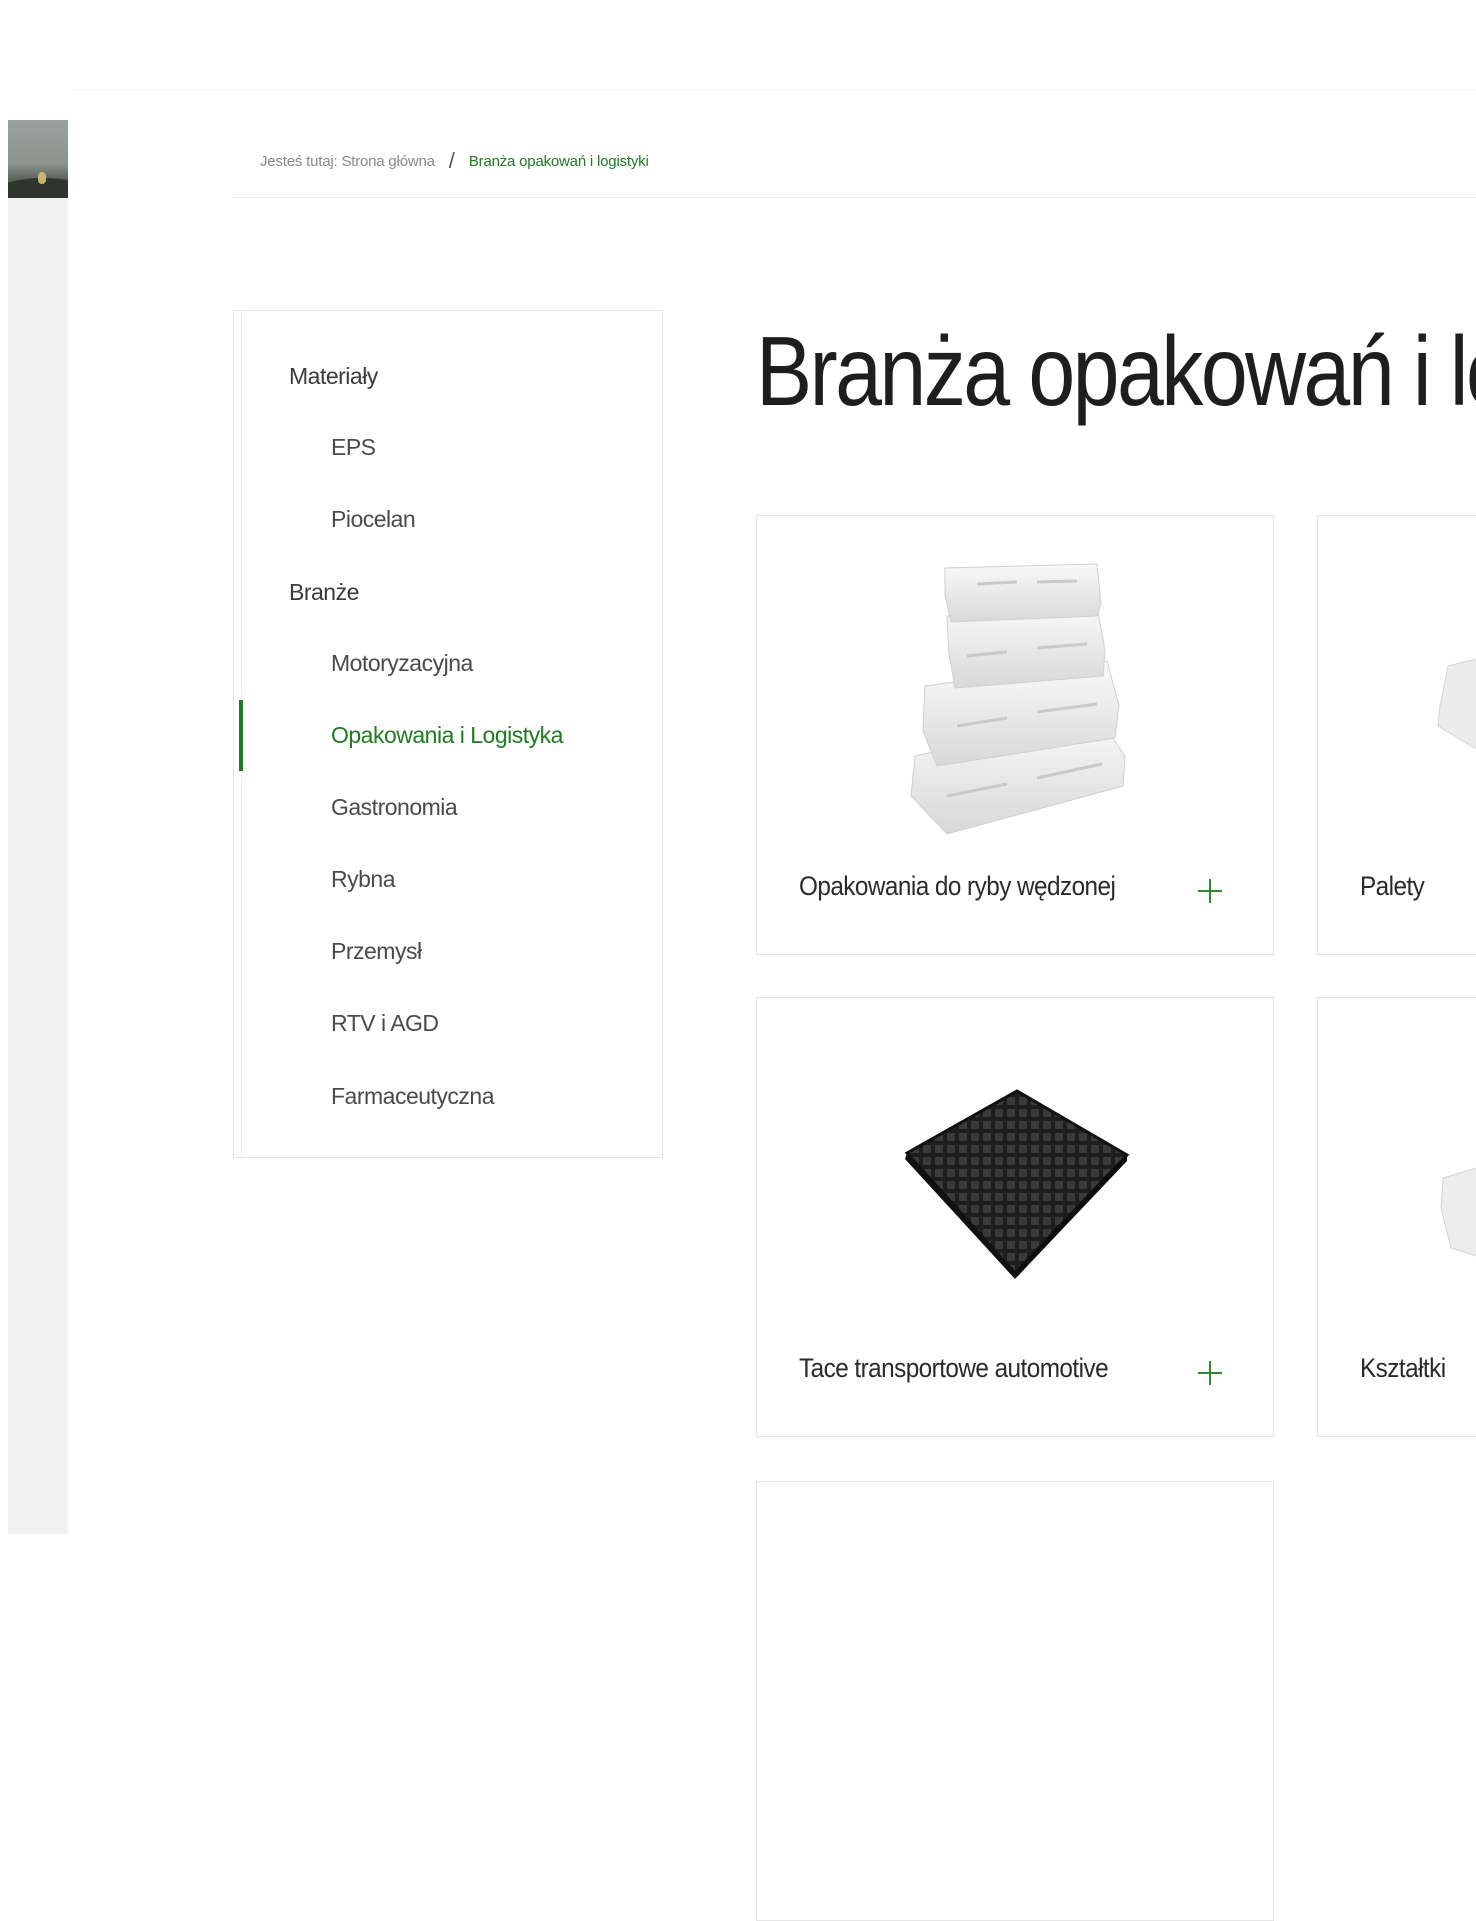  Describe the element at coordinates (1403, 1368) in the screenshot. I see `product-card-label: Kształtki` at that location.